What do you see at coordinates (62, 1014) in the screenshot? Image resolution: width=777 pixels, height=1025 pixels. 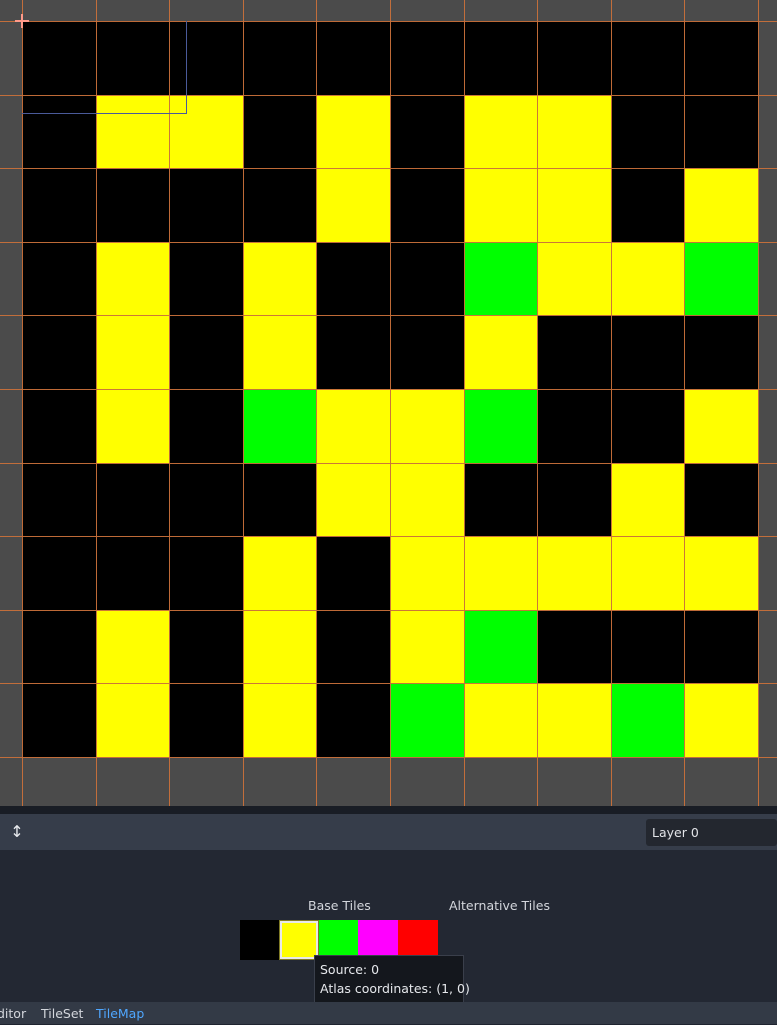 I see `tab-tileset: TileSet` at bounding box center [62, 1014].